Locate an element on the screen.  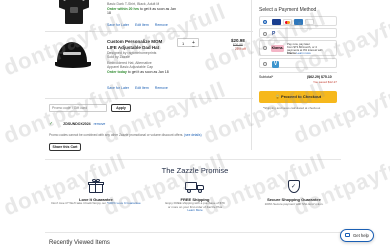
savings-label: You saved $12.27 is located at coordinates (325, 82).